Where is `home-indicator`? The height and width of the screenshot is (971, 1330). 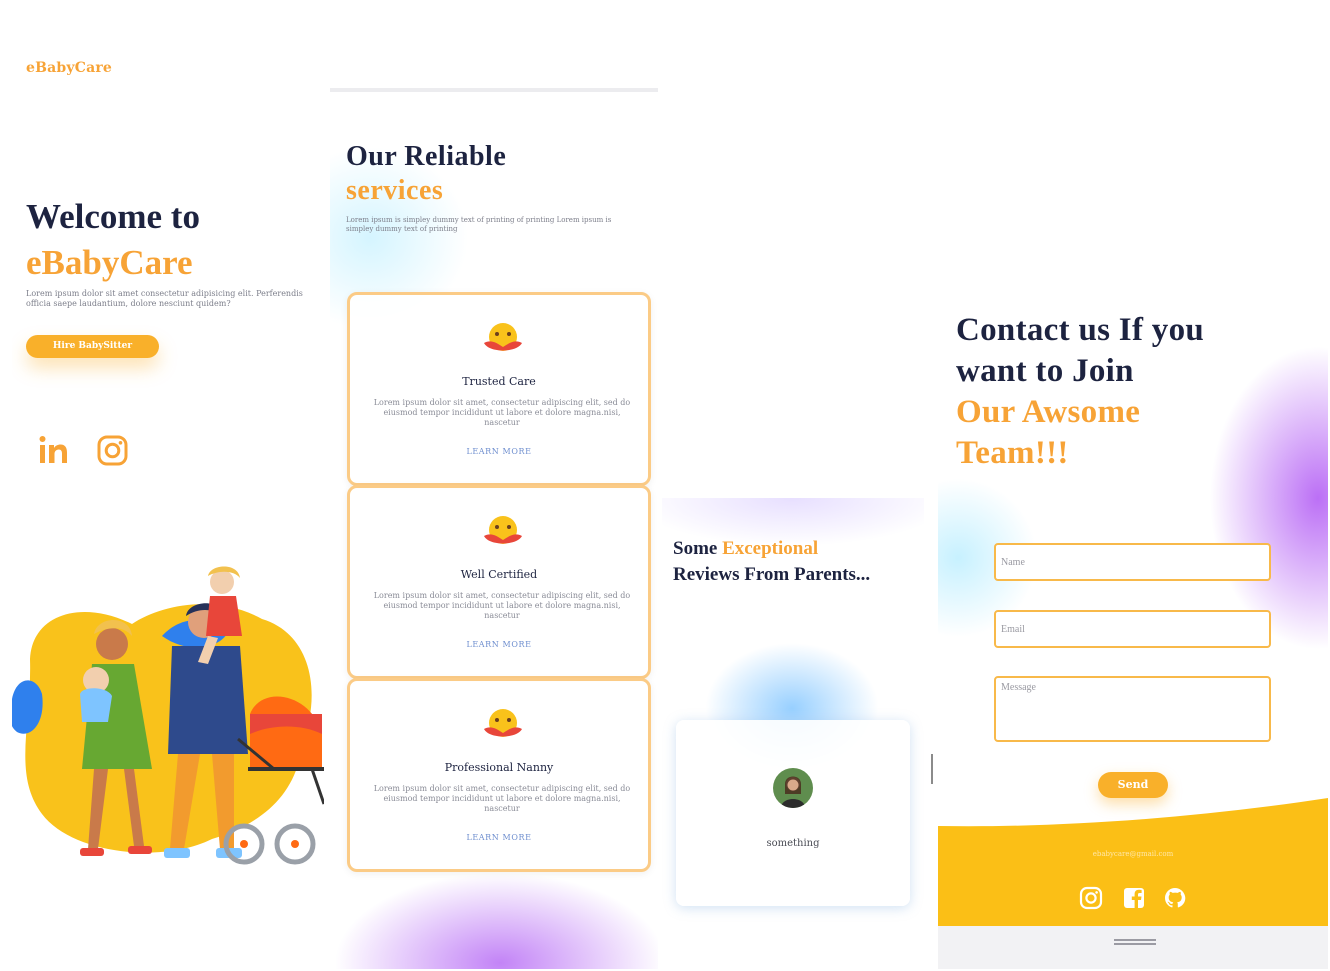 home-indicator is located at coordinates (1135, 942).